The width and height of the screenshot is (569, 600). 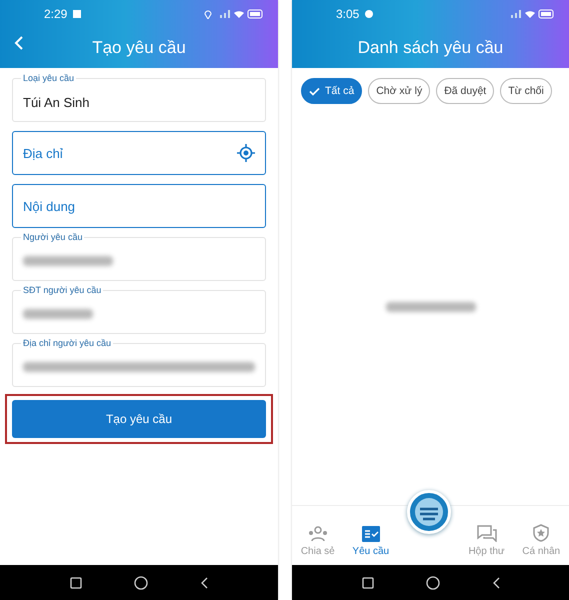 What do you see at coordinates (348, 14) in the screenshot?
I see `status-time: 3:05` at bounding box center [348, 14].